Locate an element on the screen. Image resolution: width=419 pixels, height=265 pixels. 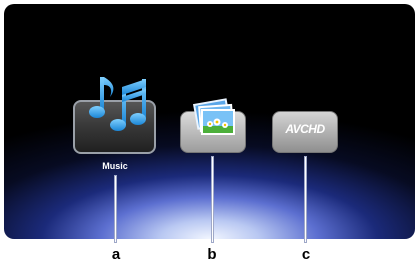
music-notes-icon is located at coordinates (117, 104).